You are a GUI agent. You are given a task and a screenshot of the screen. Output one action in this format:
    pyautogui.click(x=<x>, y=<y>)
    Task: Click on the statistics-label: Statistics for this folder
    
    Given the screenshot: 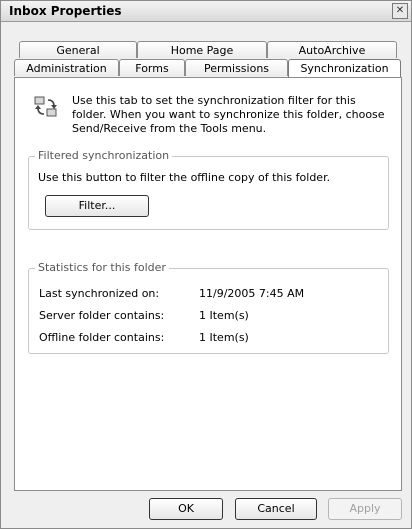 What is the action you would take?
    pyautogui.click(x=102, y=267)
    